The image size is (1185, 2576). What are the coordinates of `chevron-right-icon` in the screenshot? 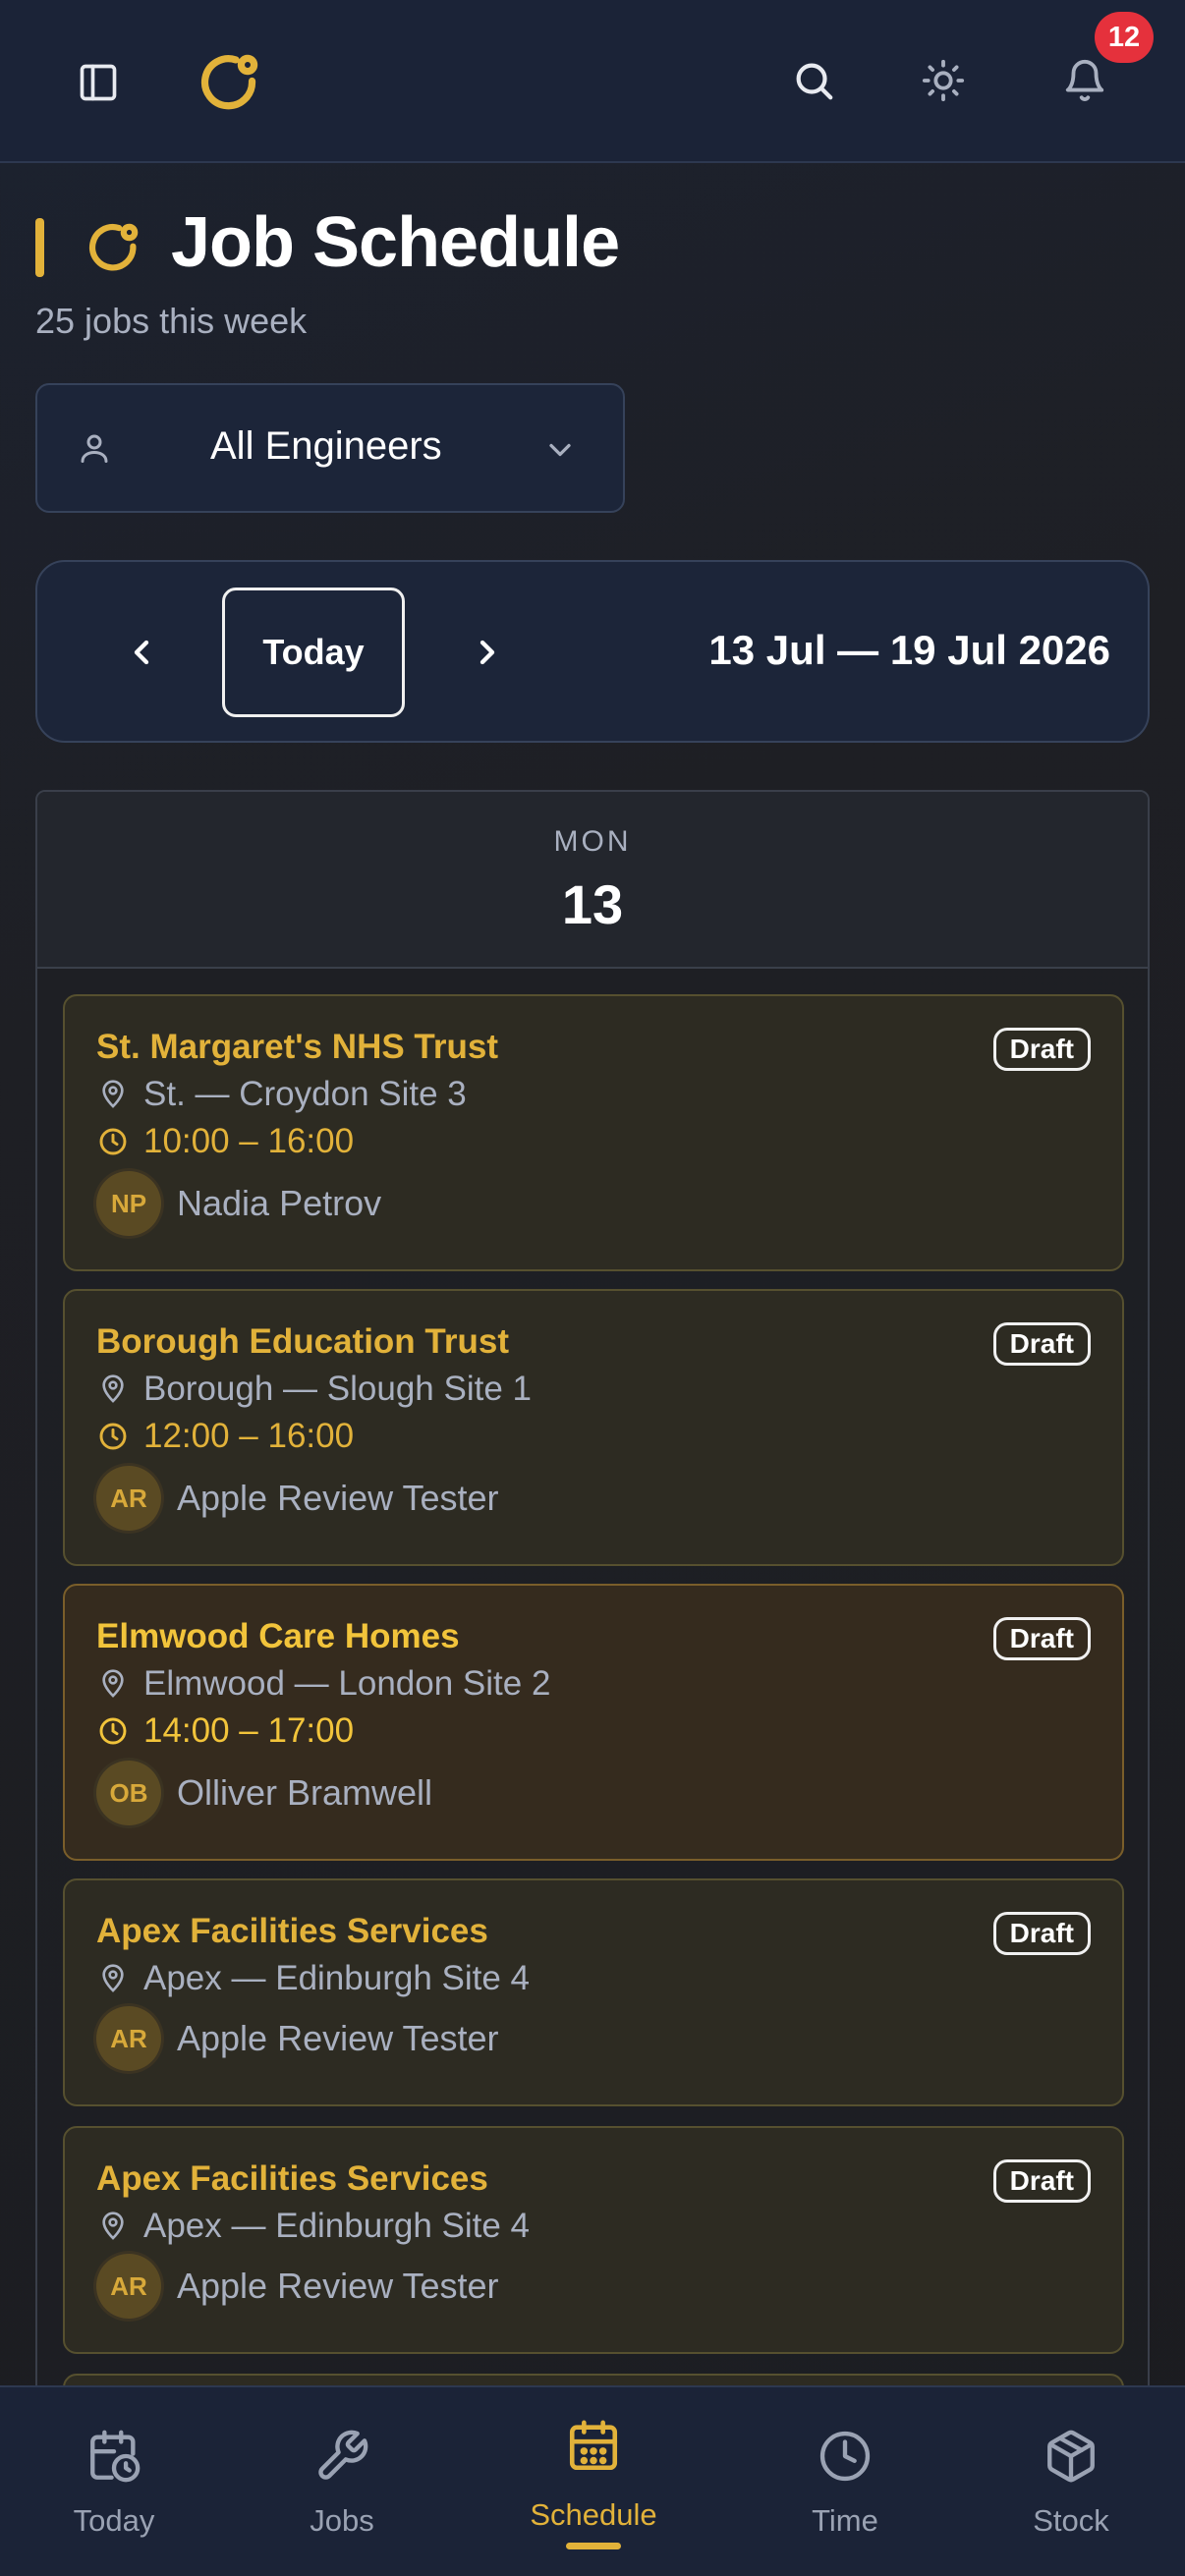 It's located at (488, 652).